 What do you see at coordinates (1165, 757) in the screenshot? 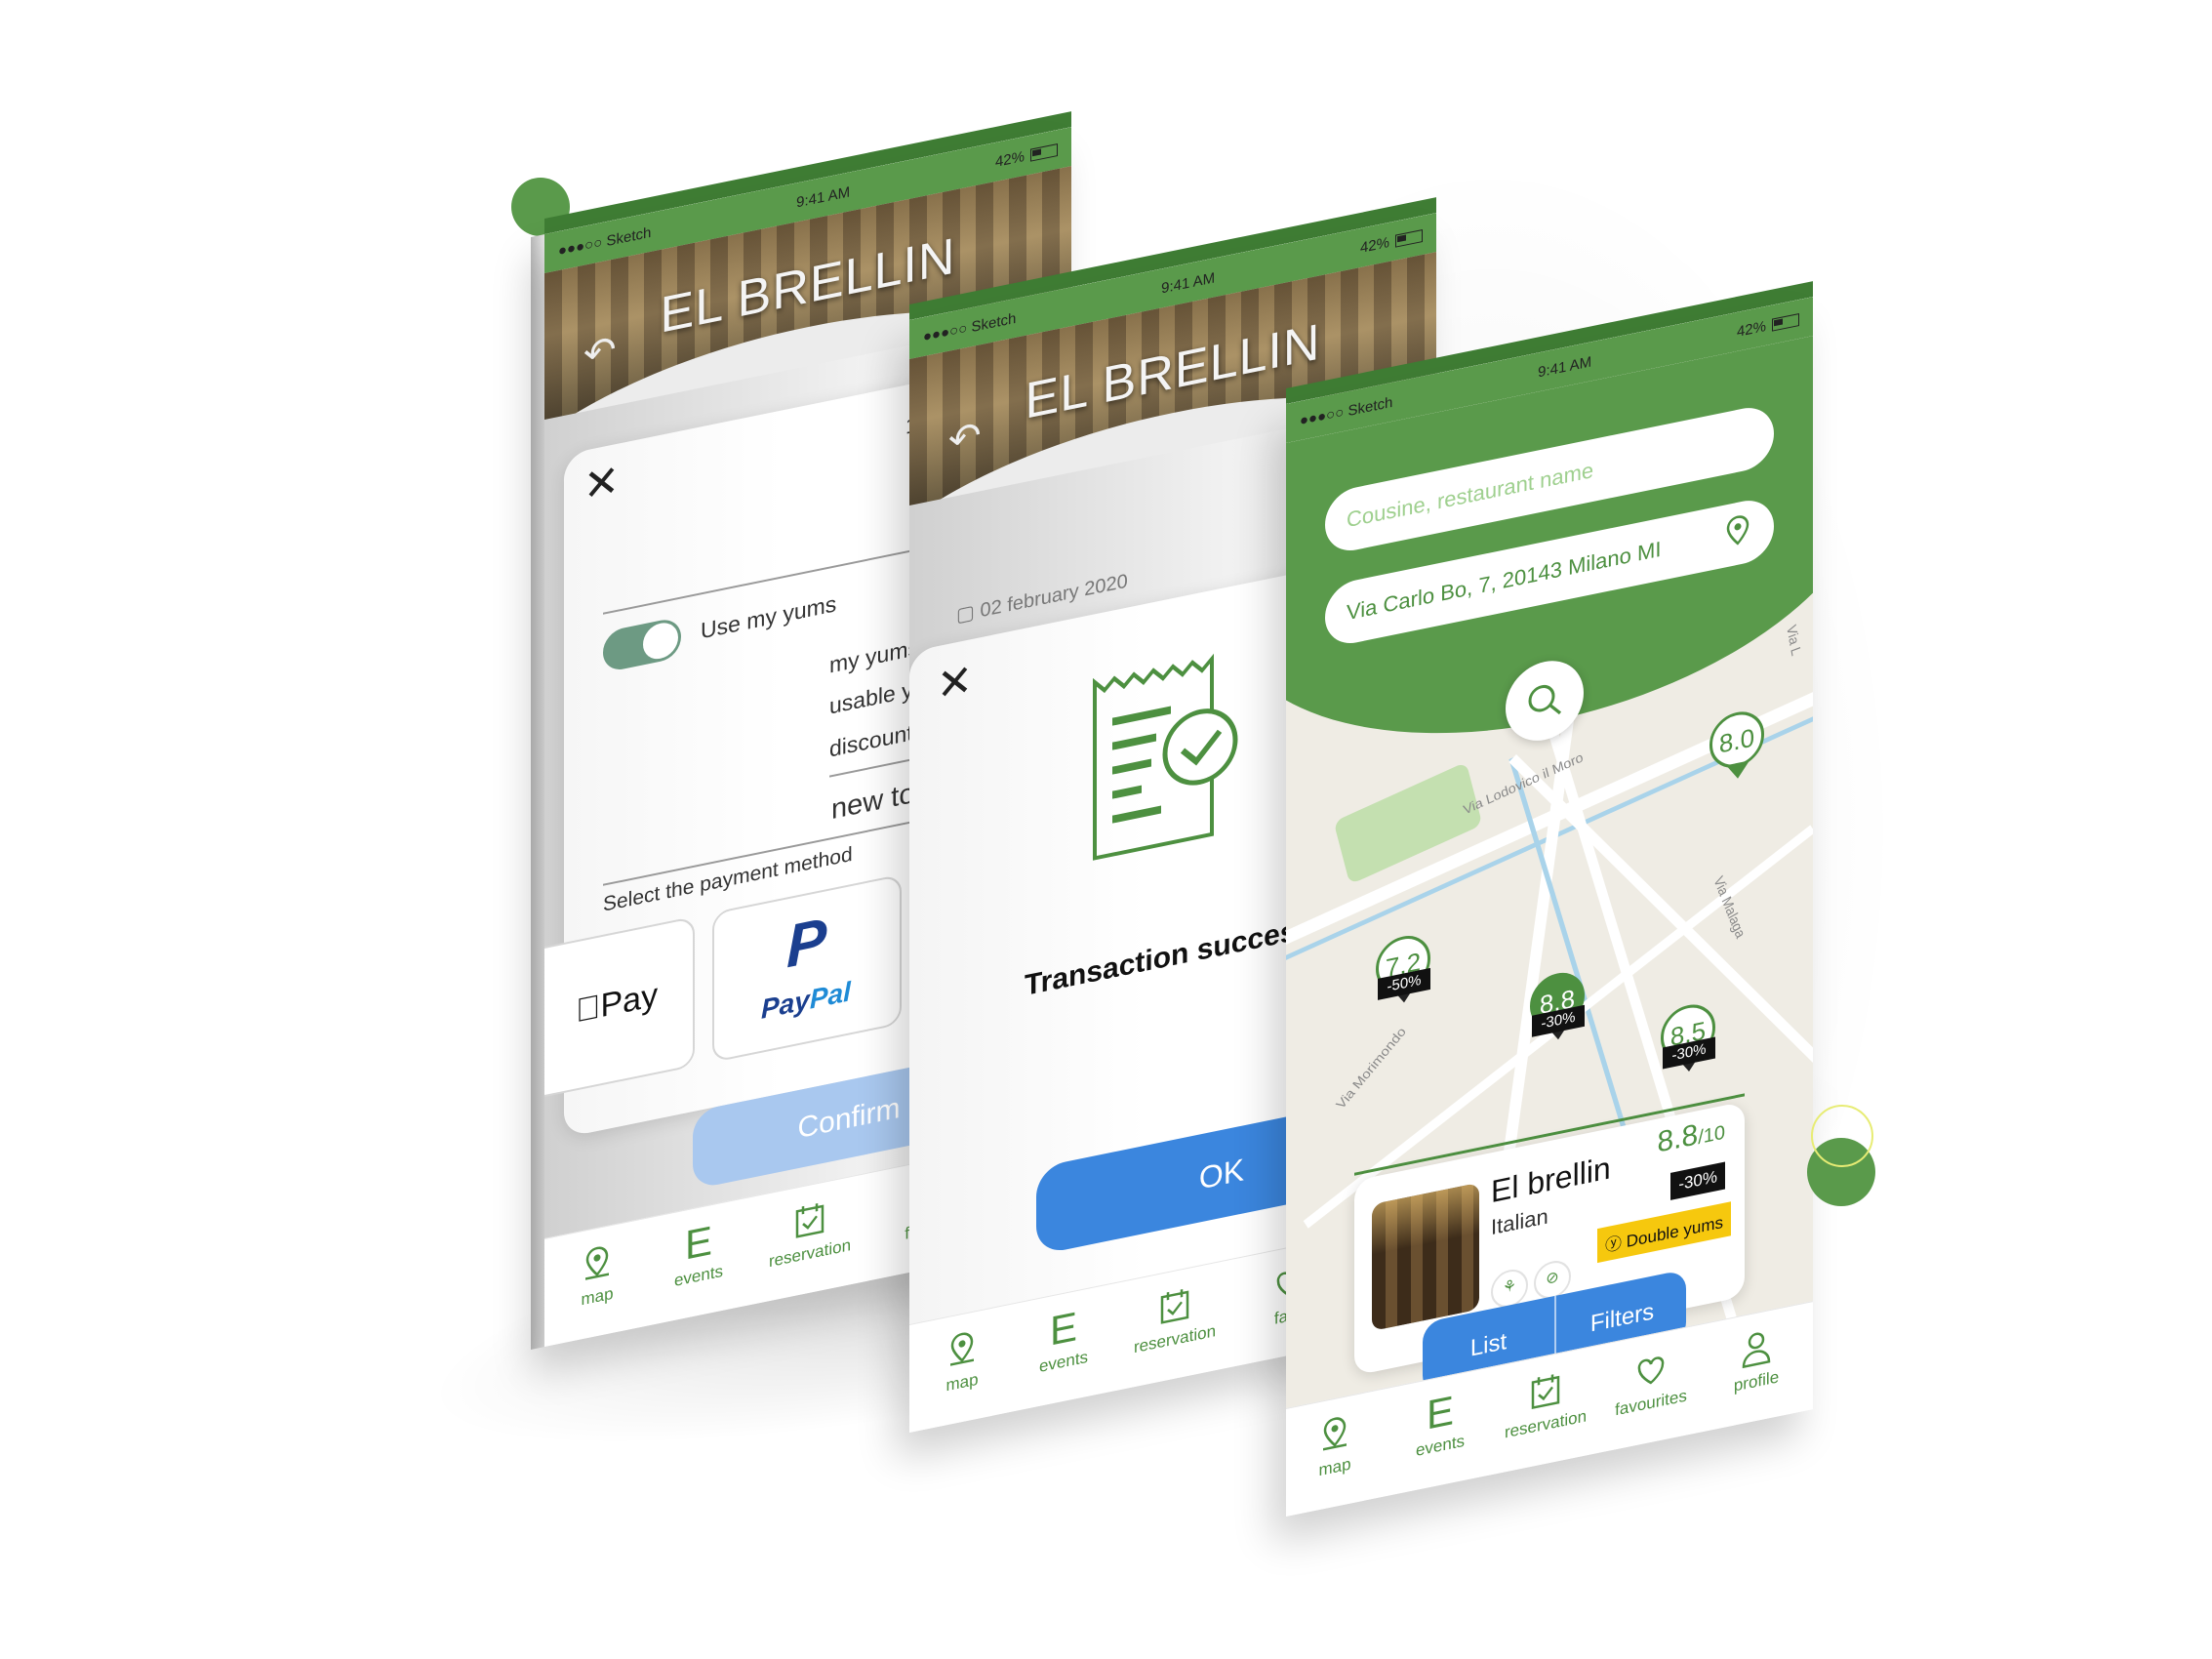
I see `receipt-check-icon` at bounding box center [1165, 757].